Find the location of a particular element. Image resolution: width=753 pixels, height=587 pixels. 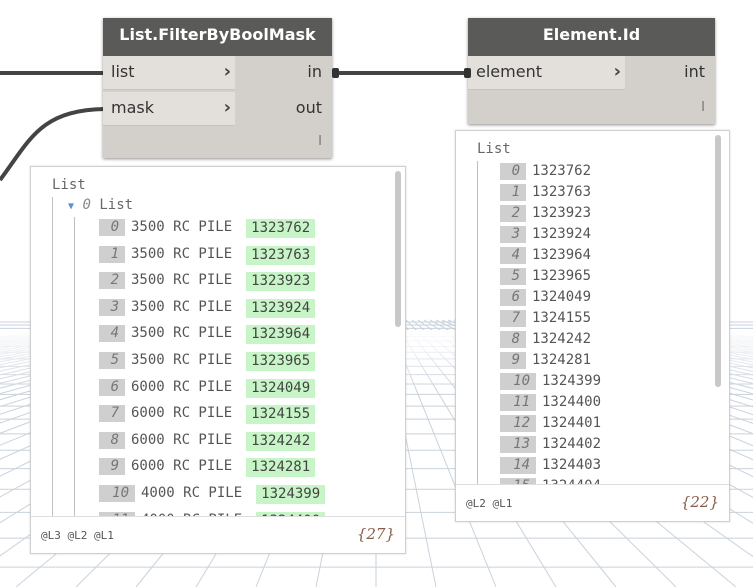

list-item: 5 3500 RC PILE 1323965 is located at coordinates (207, 361).